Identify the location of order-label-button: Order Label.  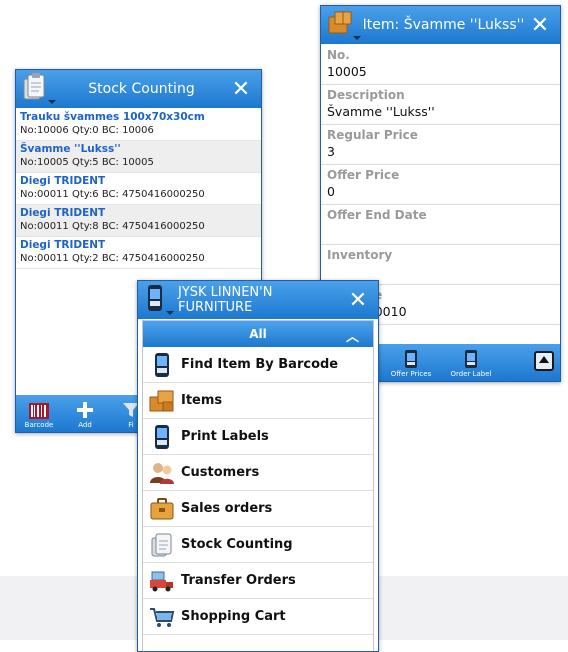
(471, 362).